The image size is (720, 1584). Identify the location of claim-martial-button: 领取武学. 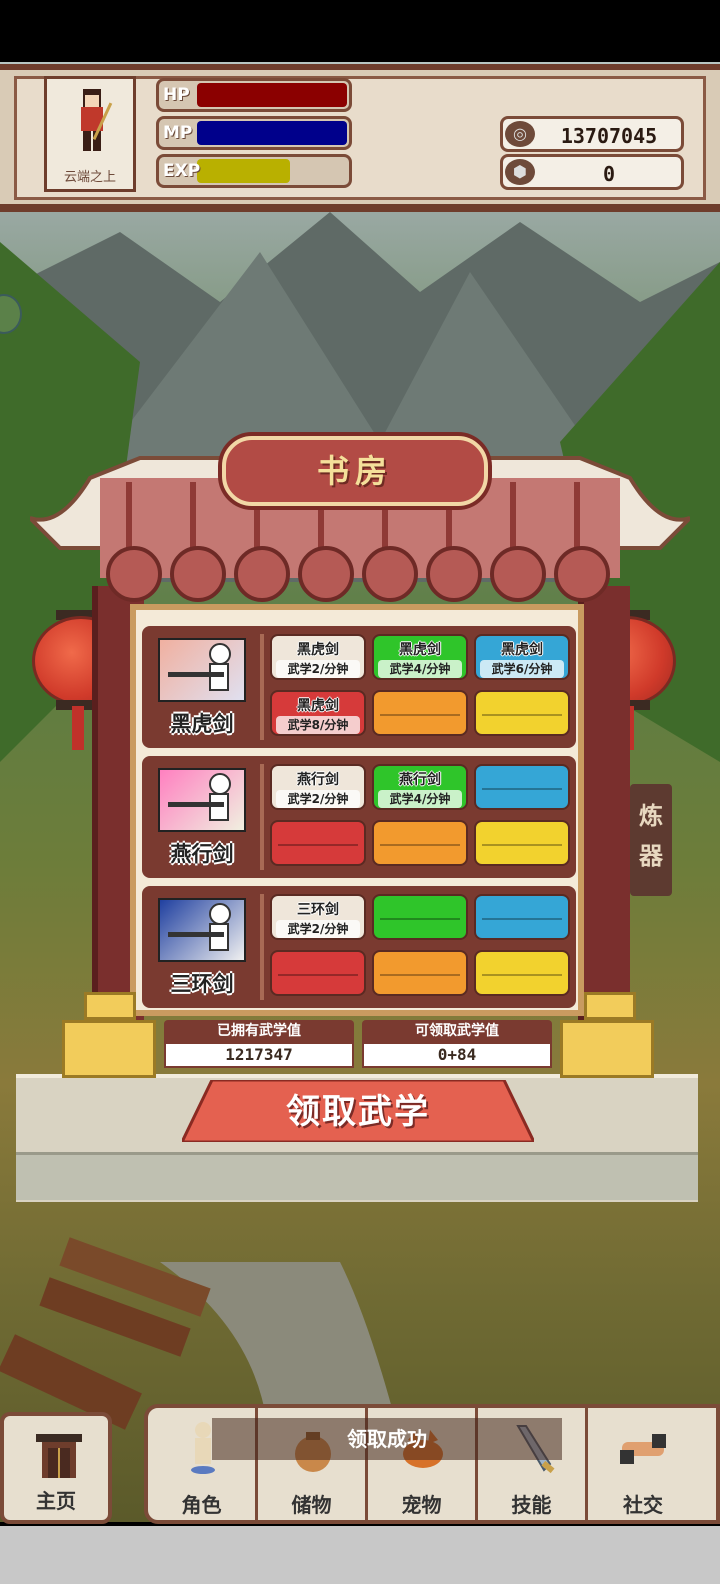
(358, 1111).